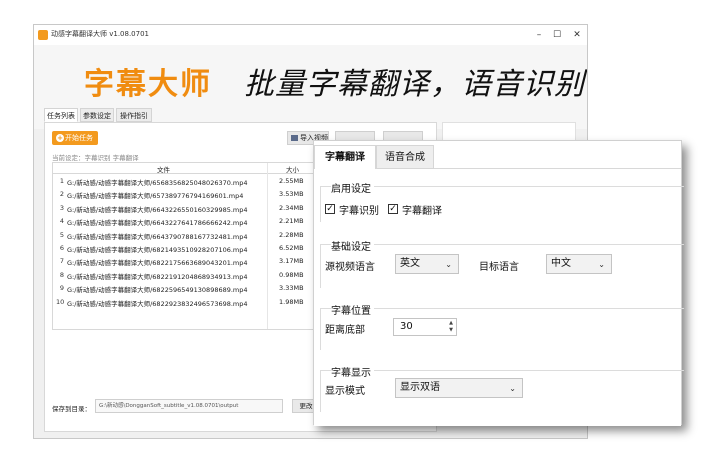 Image resolution: width=706 pixels, height=469 pixels. Describe the element at coordinates (577, 35) in the screenshot. I see `close-button: ✕` at that location.